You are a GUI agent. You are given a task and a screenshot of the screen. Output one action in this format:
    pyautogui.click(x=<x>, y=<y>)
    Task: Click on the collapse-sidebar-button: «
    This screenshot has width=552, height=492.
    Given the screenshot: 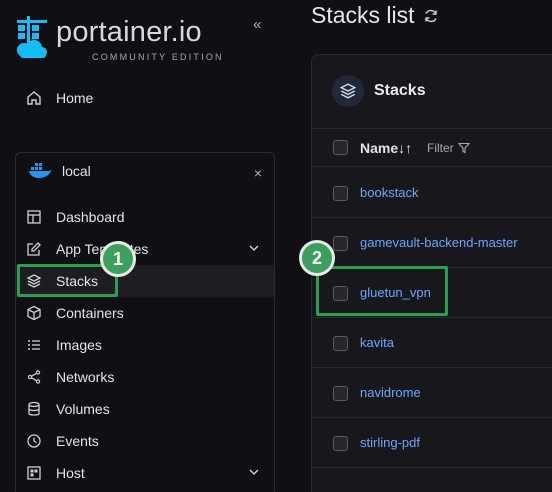 What is the action you would take?
    pyautogui.click(x=257, y=24)
    